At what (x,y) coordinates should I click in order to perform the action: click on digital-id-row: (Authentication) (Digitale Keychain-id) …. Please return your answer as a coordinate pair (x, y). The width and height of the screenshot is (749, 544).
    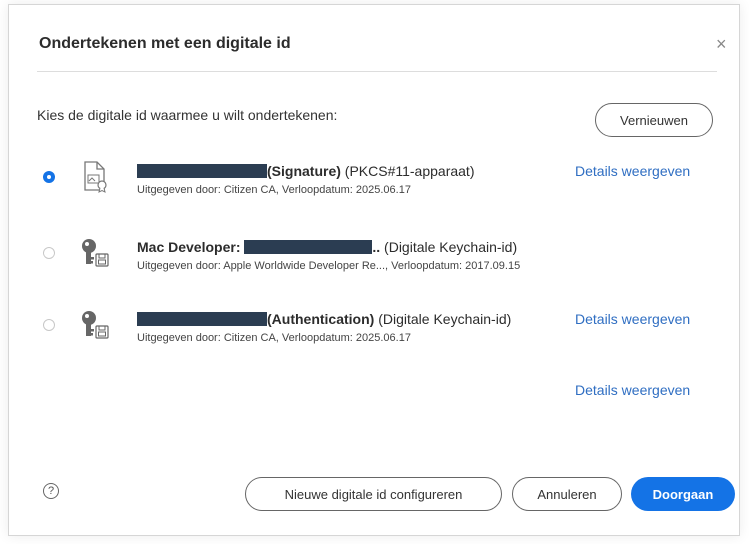
    Looking at the image, I should click on (375, 336).